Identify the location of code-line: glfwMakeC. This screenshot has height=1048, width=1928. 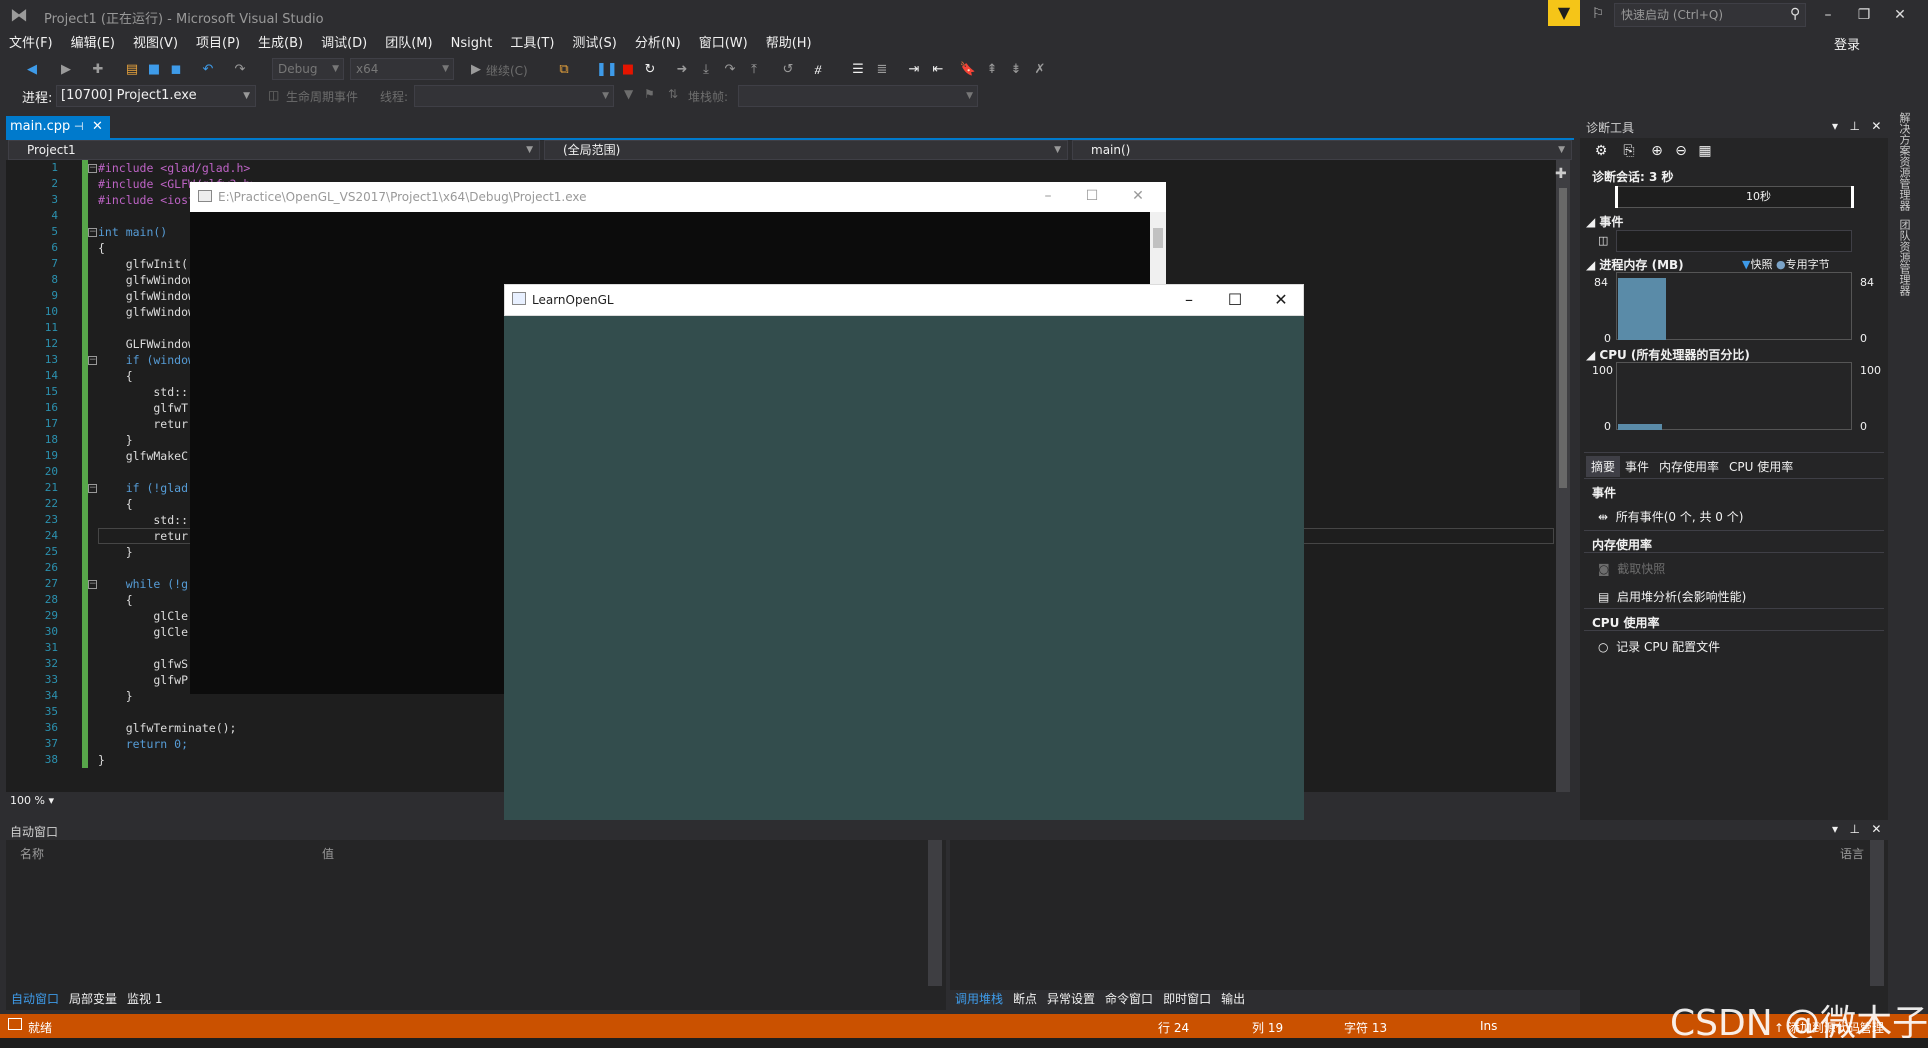
(148, 456).